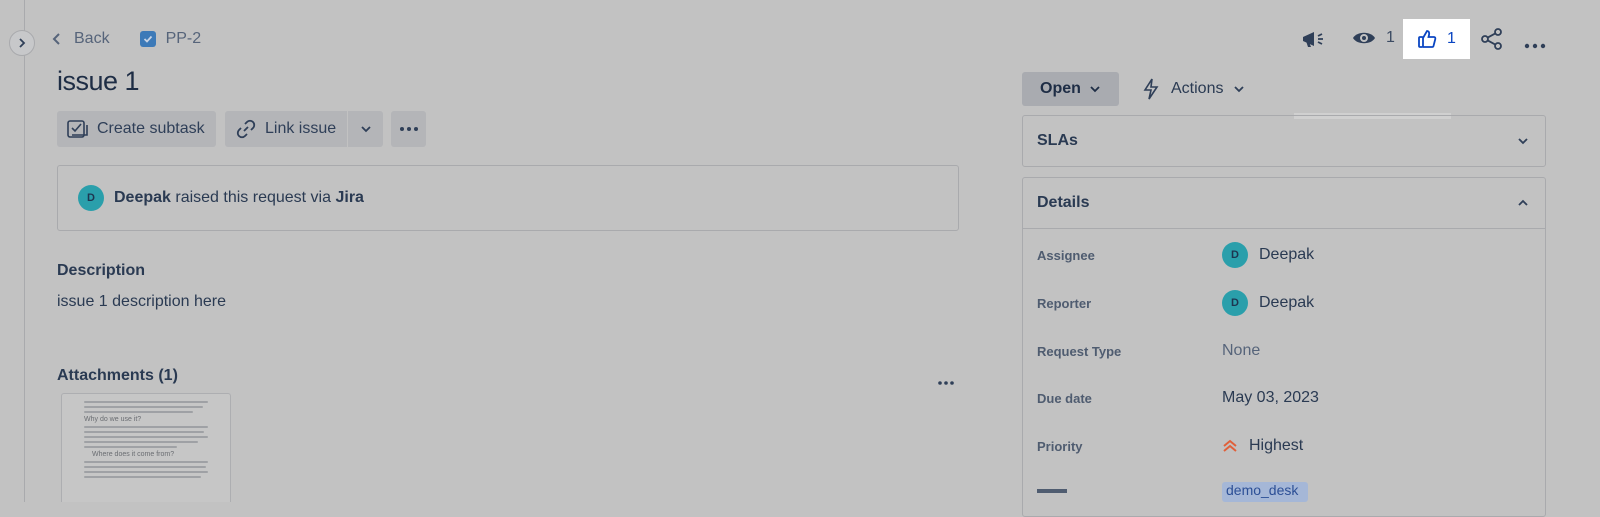  Describe the element at coordinates (126, 39) in the screenshot. I see `breadcrumb: Back PP-2` at that location.